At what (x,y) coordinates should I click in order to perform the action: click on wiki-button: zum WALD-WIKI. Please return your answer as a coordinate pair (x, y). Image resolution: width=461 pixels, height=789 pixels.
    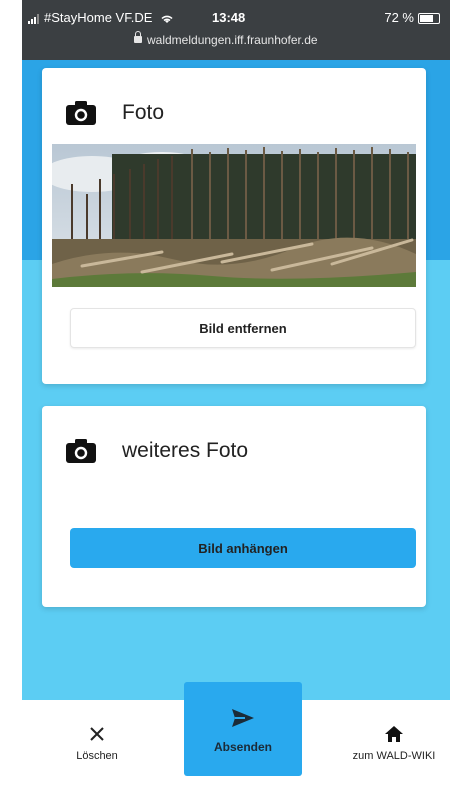
    Looking at the image, I should click on (394, 744).